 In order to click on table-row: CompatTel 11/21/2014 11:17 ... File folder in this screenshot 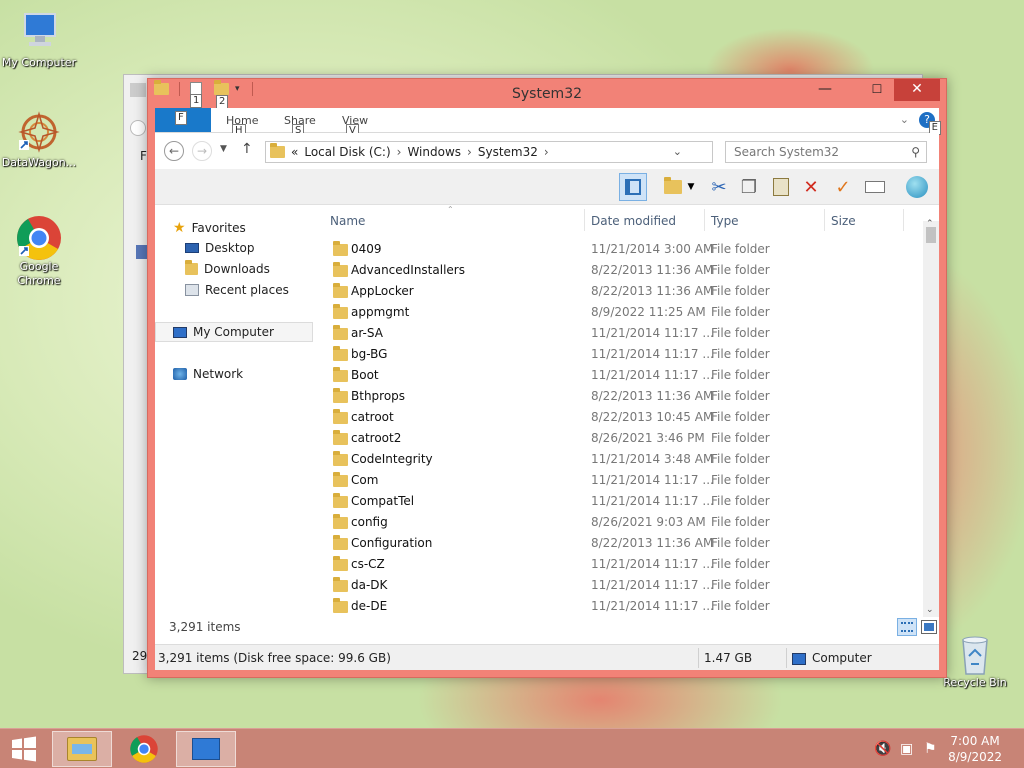, I will do `click(625, 501)`.